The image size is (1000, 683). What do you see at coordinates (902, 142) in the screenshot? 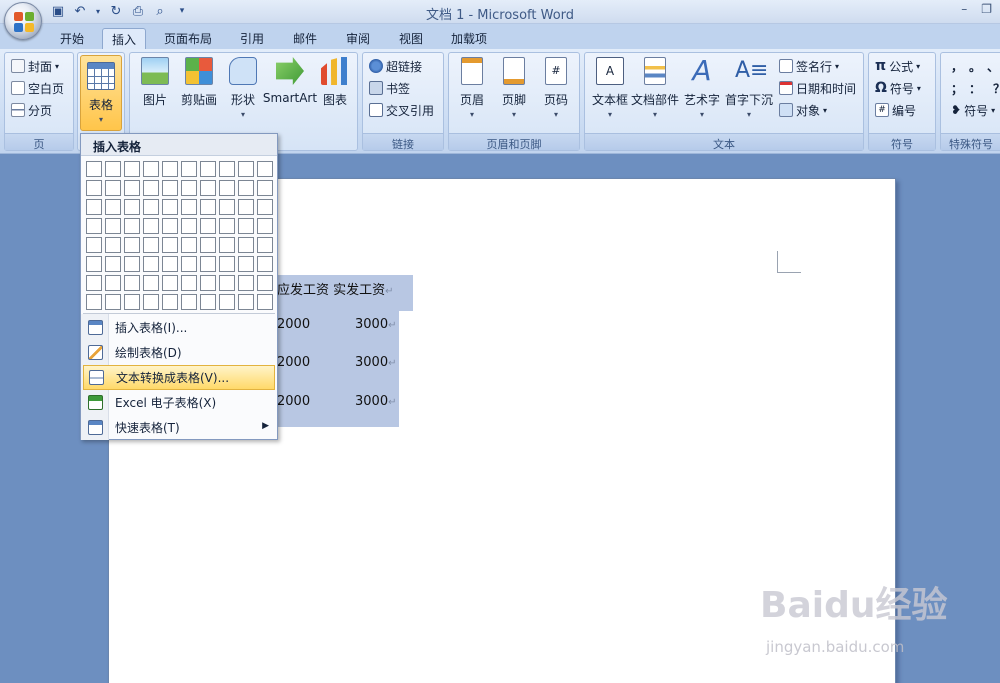
I see `group-label-symbols: 符号` at bounding box center [902, 142].